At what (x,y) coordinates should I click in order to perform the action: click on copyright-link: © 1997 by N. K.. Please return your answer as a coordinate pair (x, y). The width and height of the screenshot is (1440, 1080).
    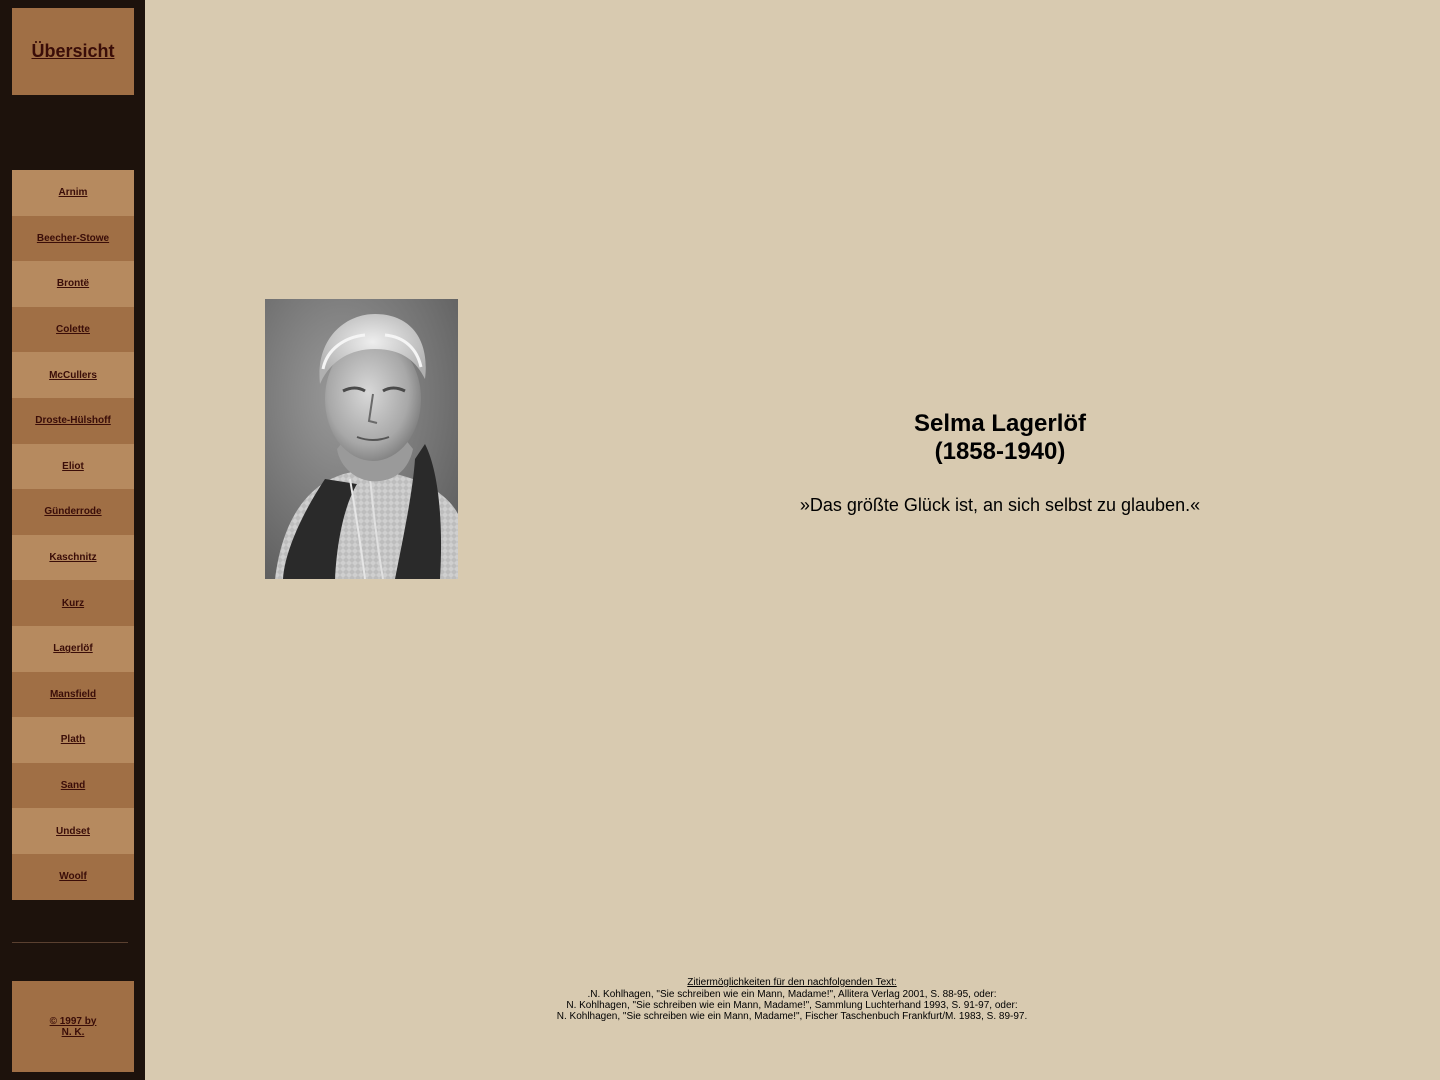
    Looking at the image, I should click on (73, 1027).